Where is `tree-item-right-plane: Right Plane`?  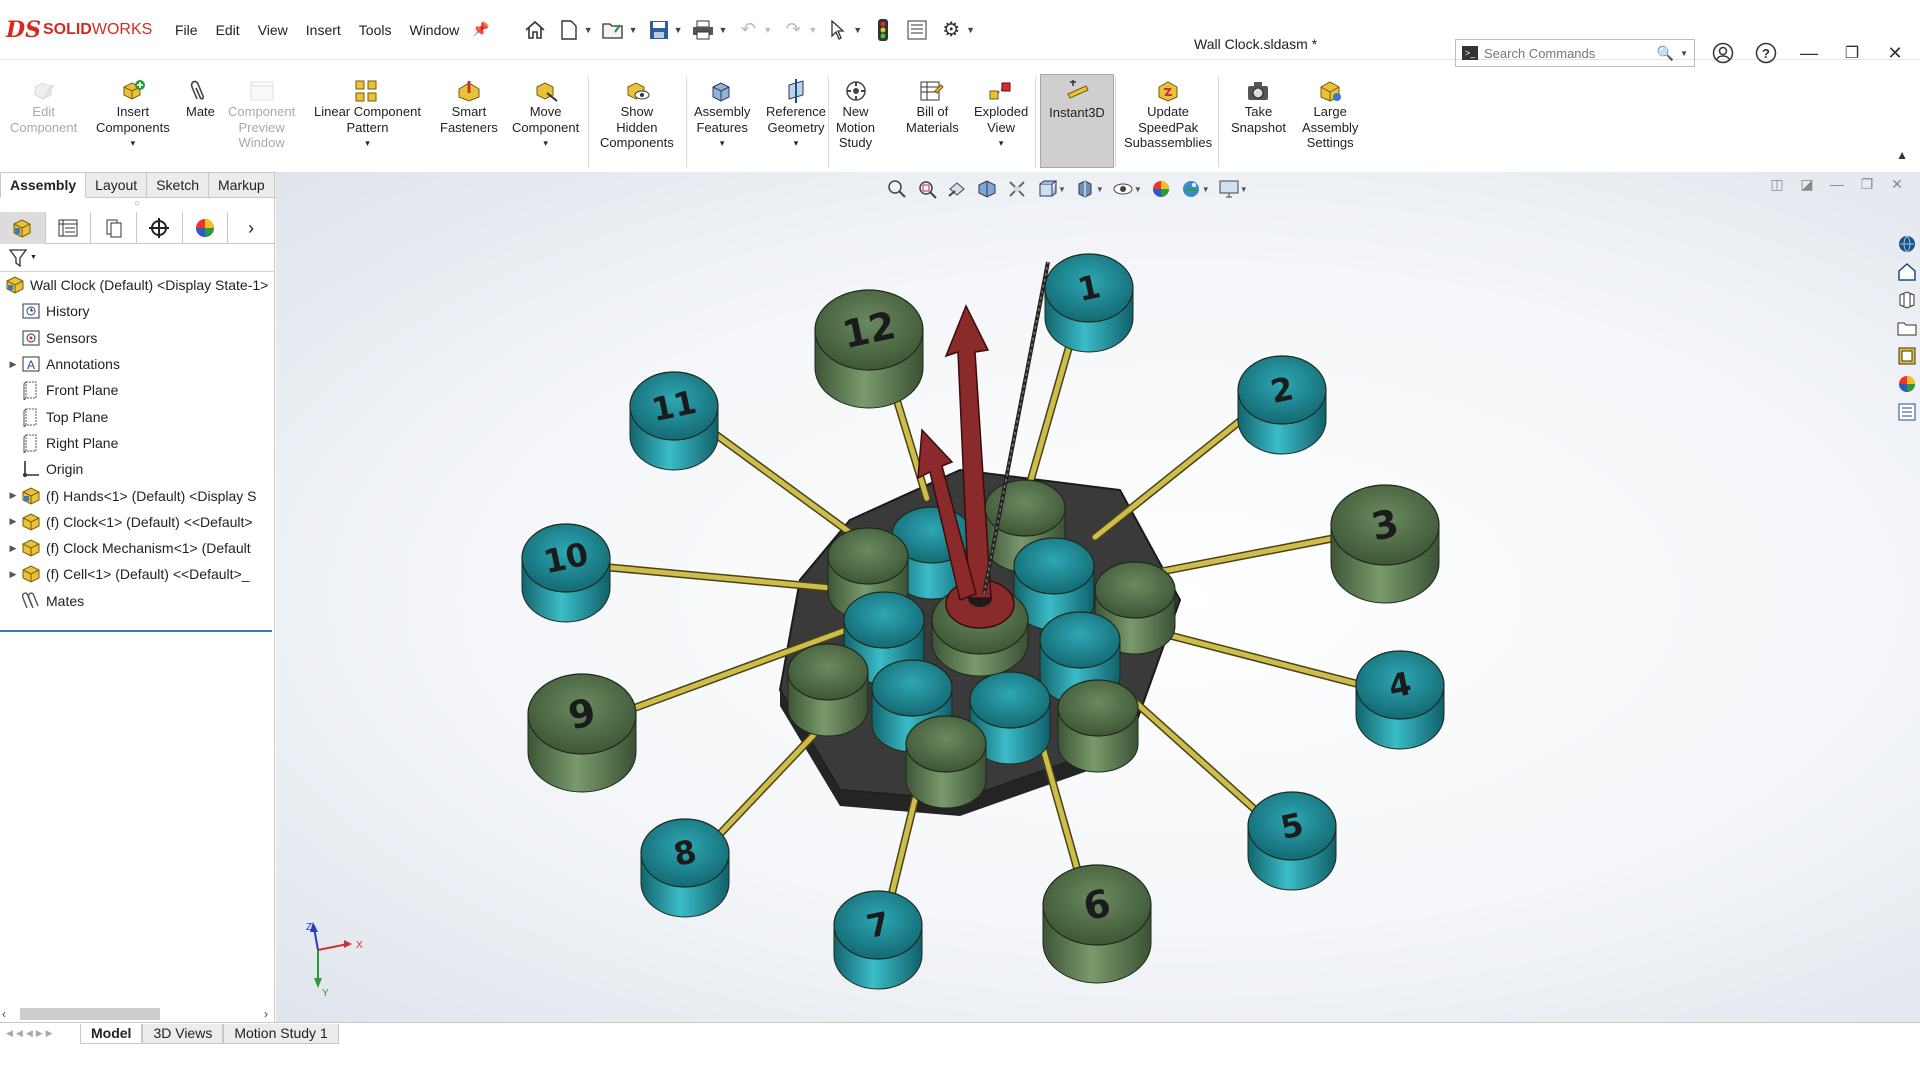
tree-item-right-plane: Right Plane is located at coordinates (137, 443).